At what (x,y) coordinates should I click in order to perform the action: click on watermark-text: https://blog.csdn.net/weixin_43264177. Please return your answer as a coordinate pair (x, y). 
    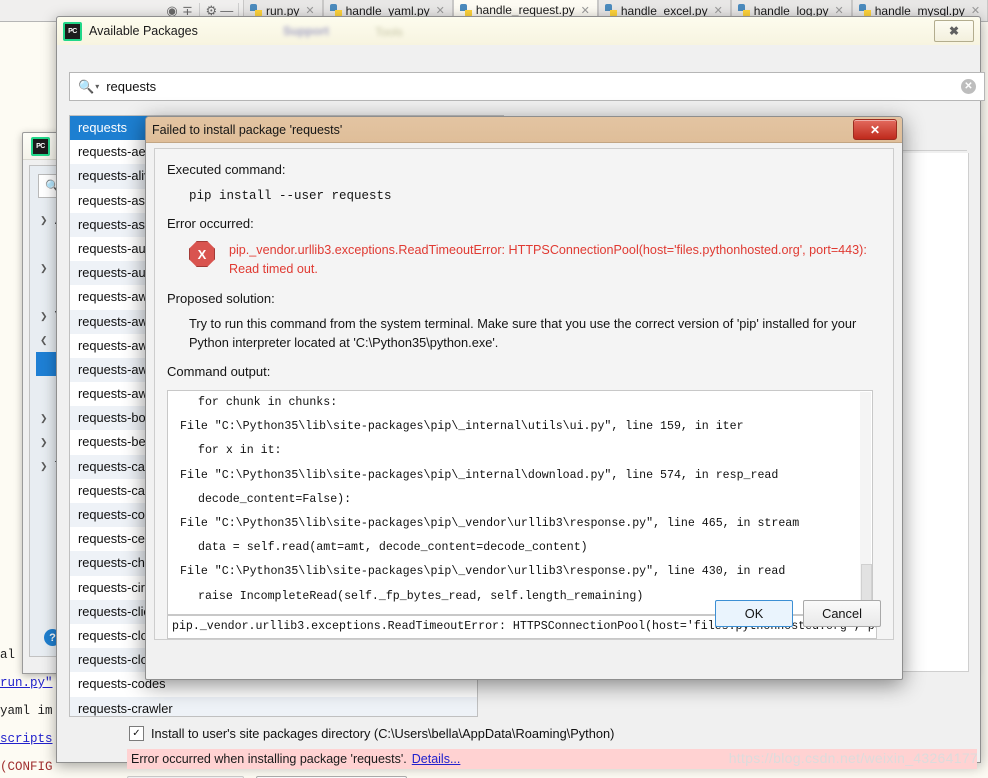
    Looking at the image, I should click on (853, 758).